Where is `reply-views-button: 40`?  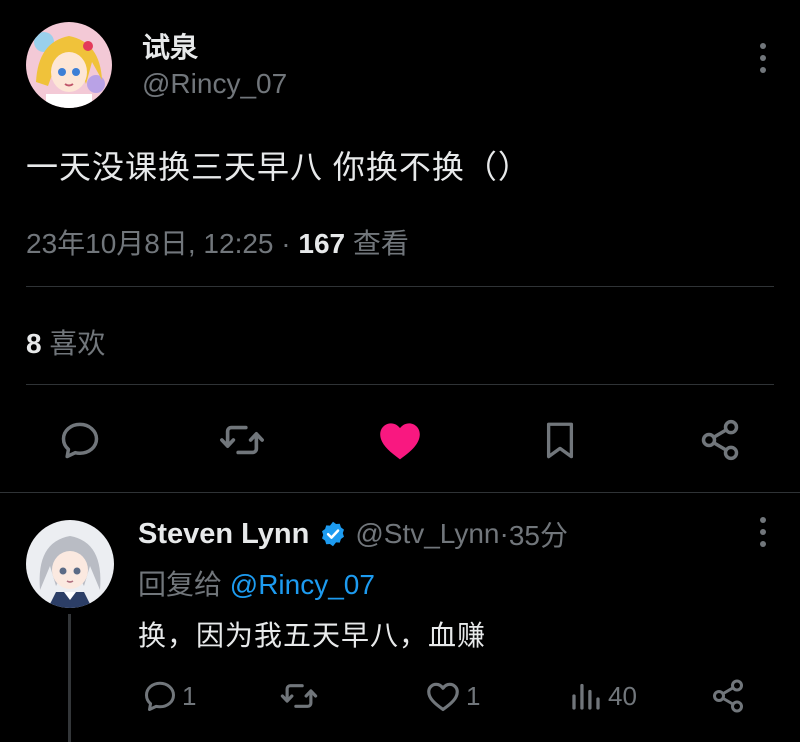 reply-views-button: 40 is located at coordinates (602, 696).